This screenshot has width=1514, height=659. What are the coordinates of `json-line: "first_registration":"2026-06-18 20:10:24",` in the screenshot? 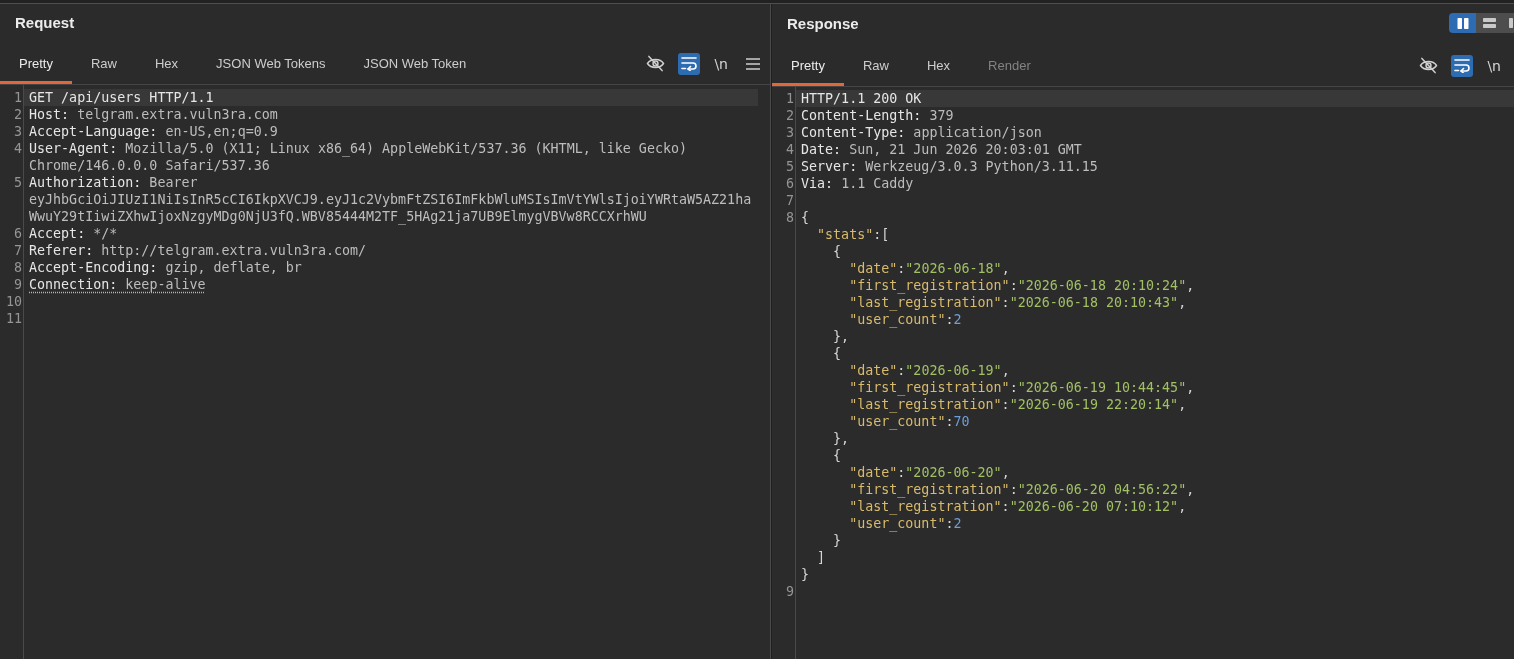 It's located at (1022, 285).